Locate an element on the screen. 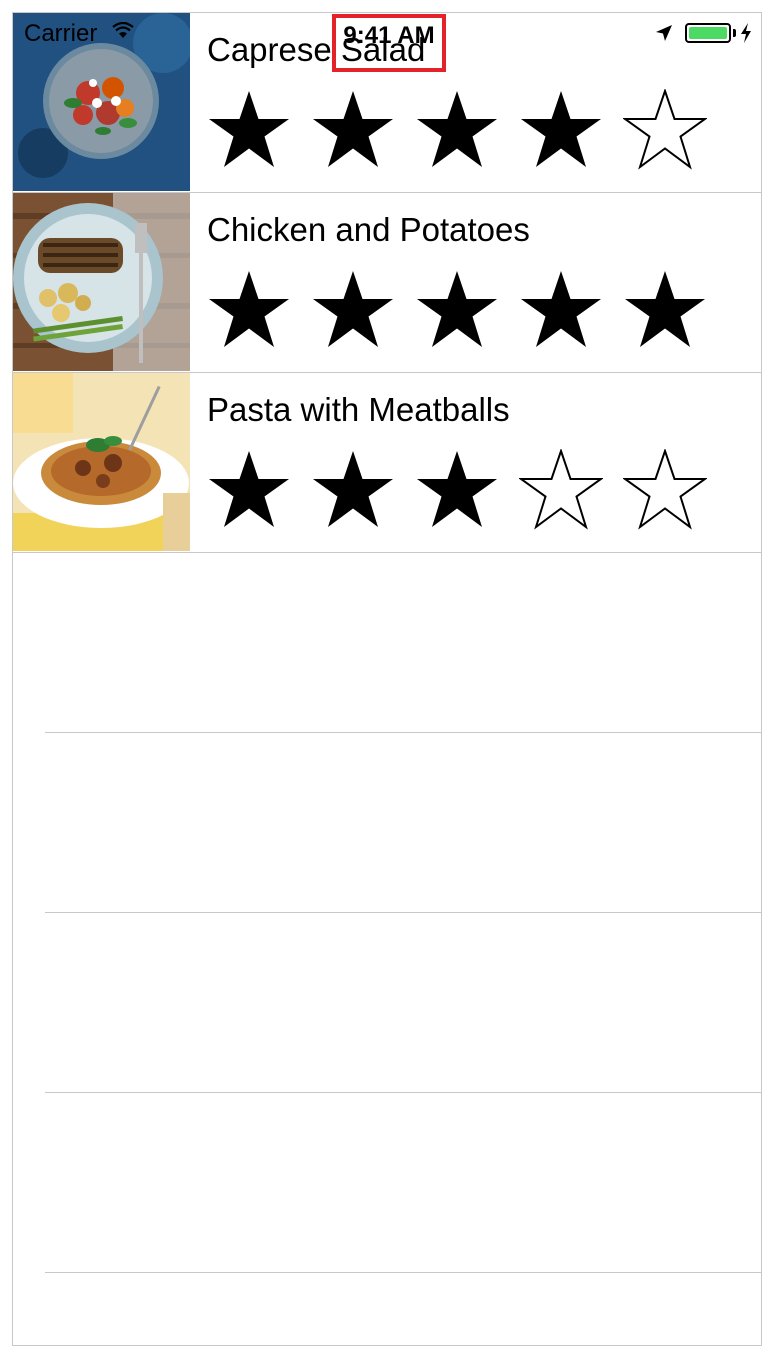 This screenshot has height=1358, width=774. battery-level is located at coordinates (708, 33).